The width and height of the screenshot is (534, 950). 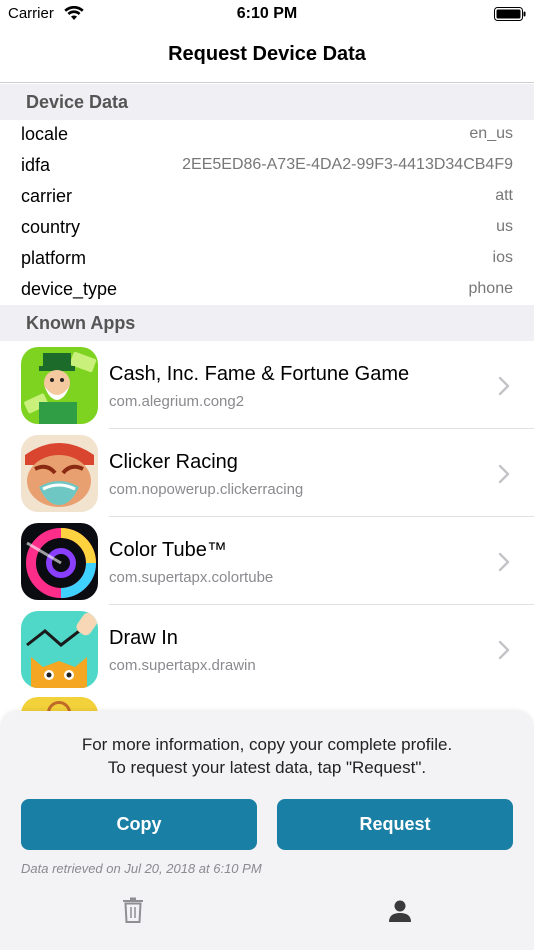 I want to click on section-title: Known Apps, so click(x=81, y=323).